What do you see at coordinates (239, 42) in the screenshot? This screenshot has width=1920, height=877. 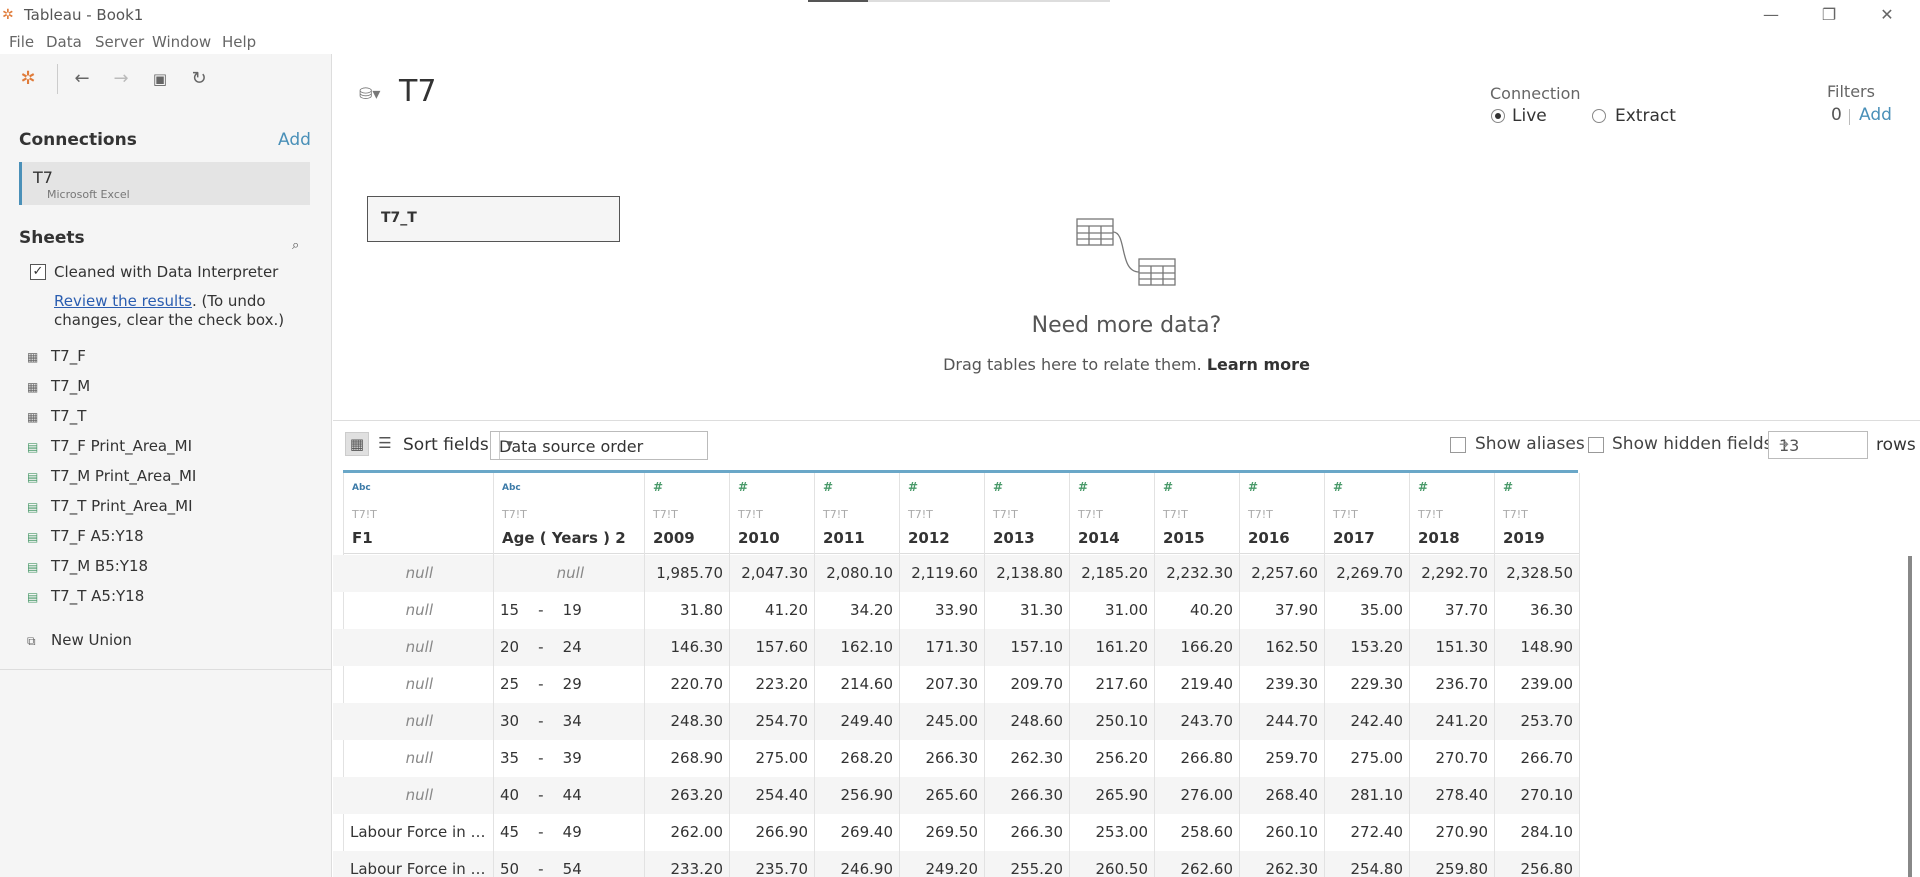 I see `menu-help: Help` at bounding box center [239, 42].